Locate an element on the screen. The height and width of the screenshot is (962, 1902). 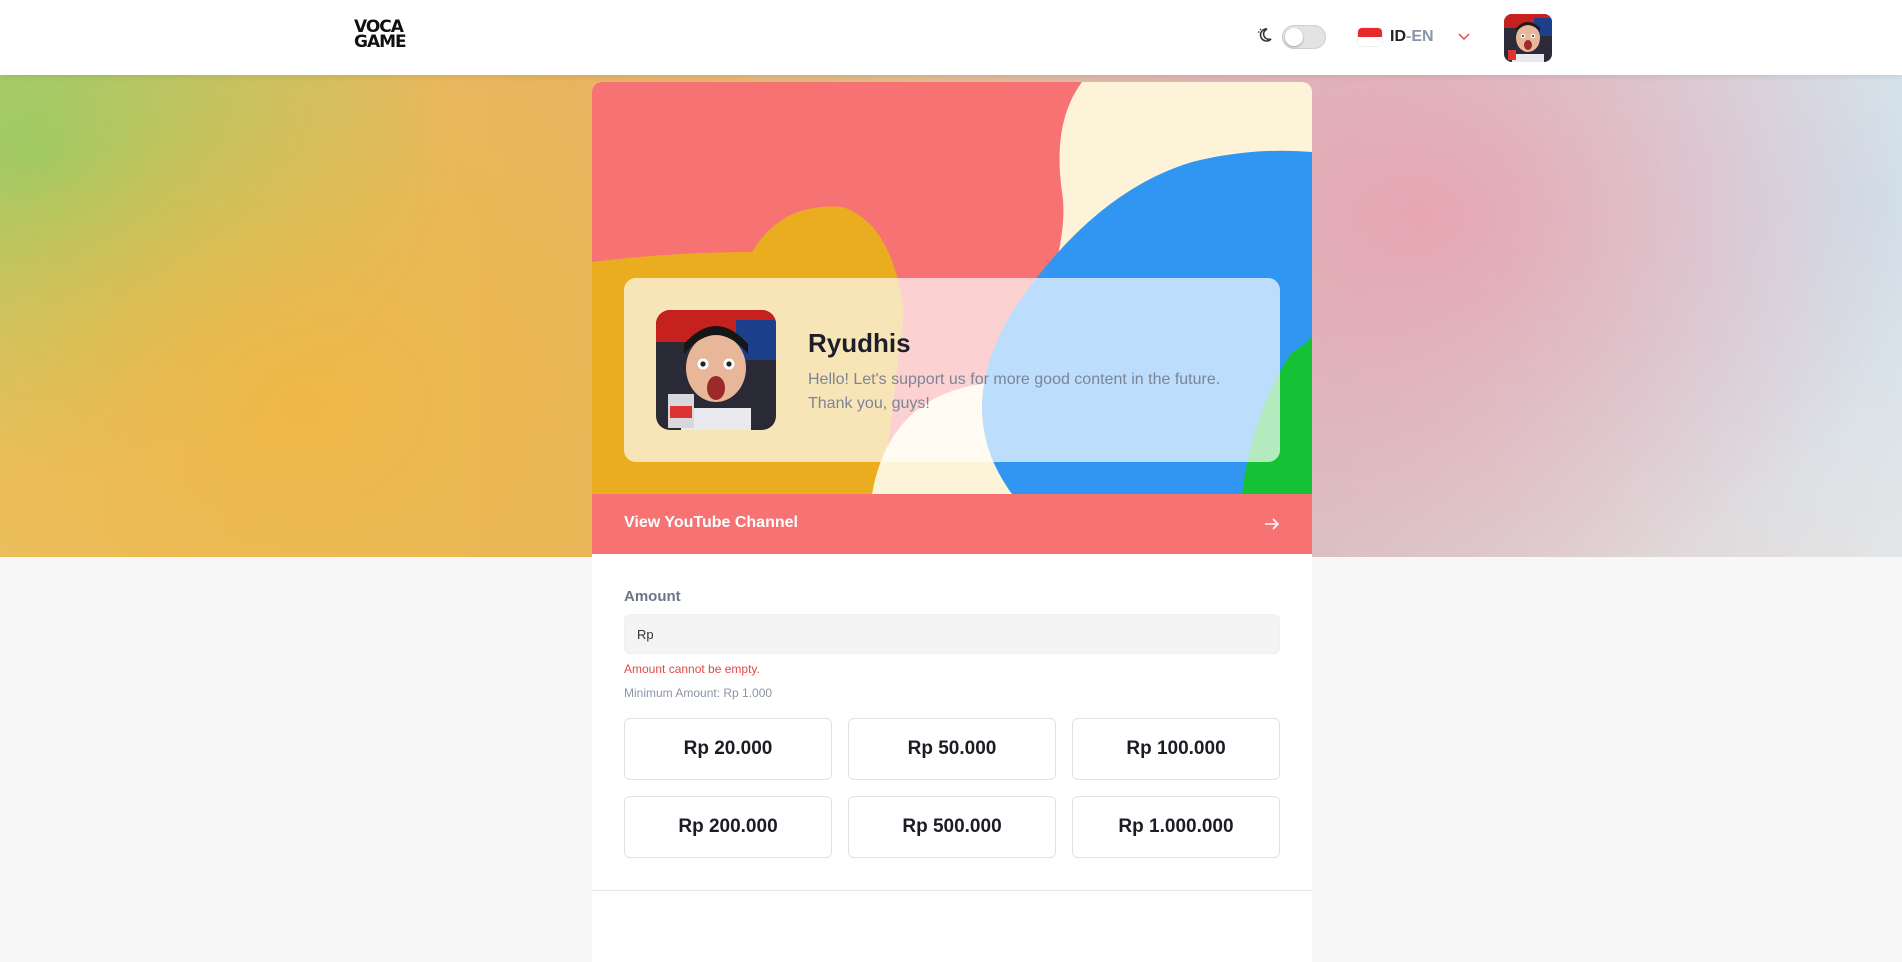
section-divider is located at coordinates (952, 890).